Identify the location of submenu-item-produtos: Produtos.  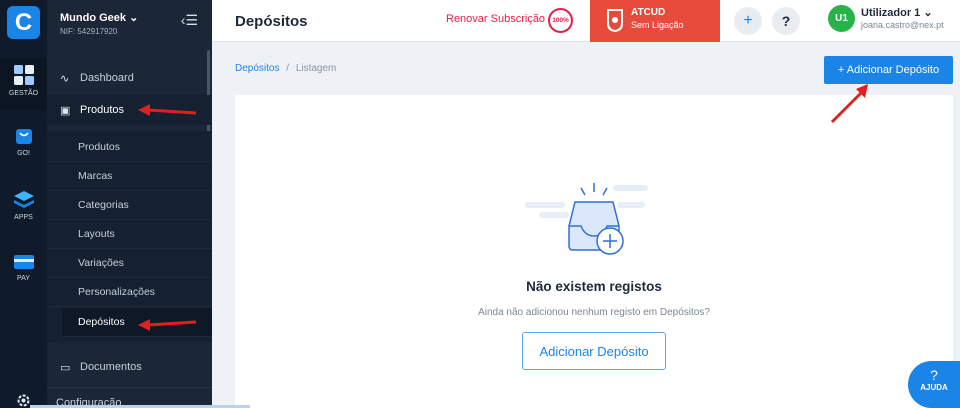
(129, 147).